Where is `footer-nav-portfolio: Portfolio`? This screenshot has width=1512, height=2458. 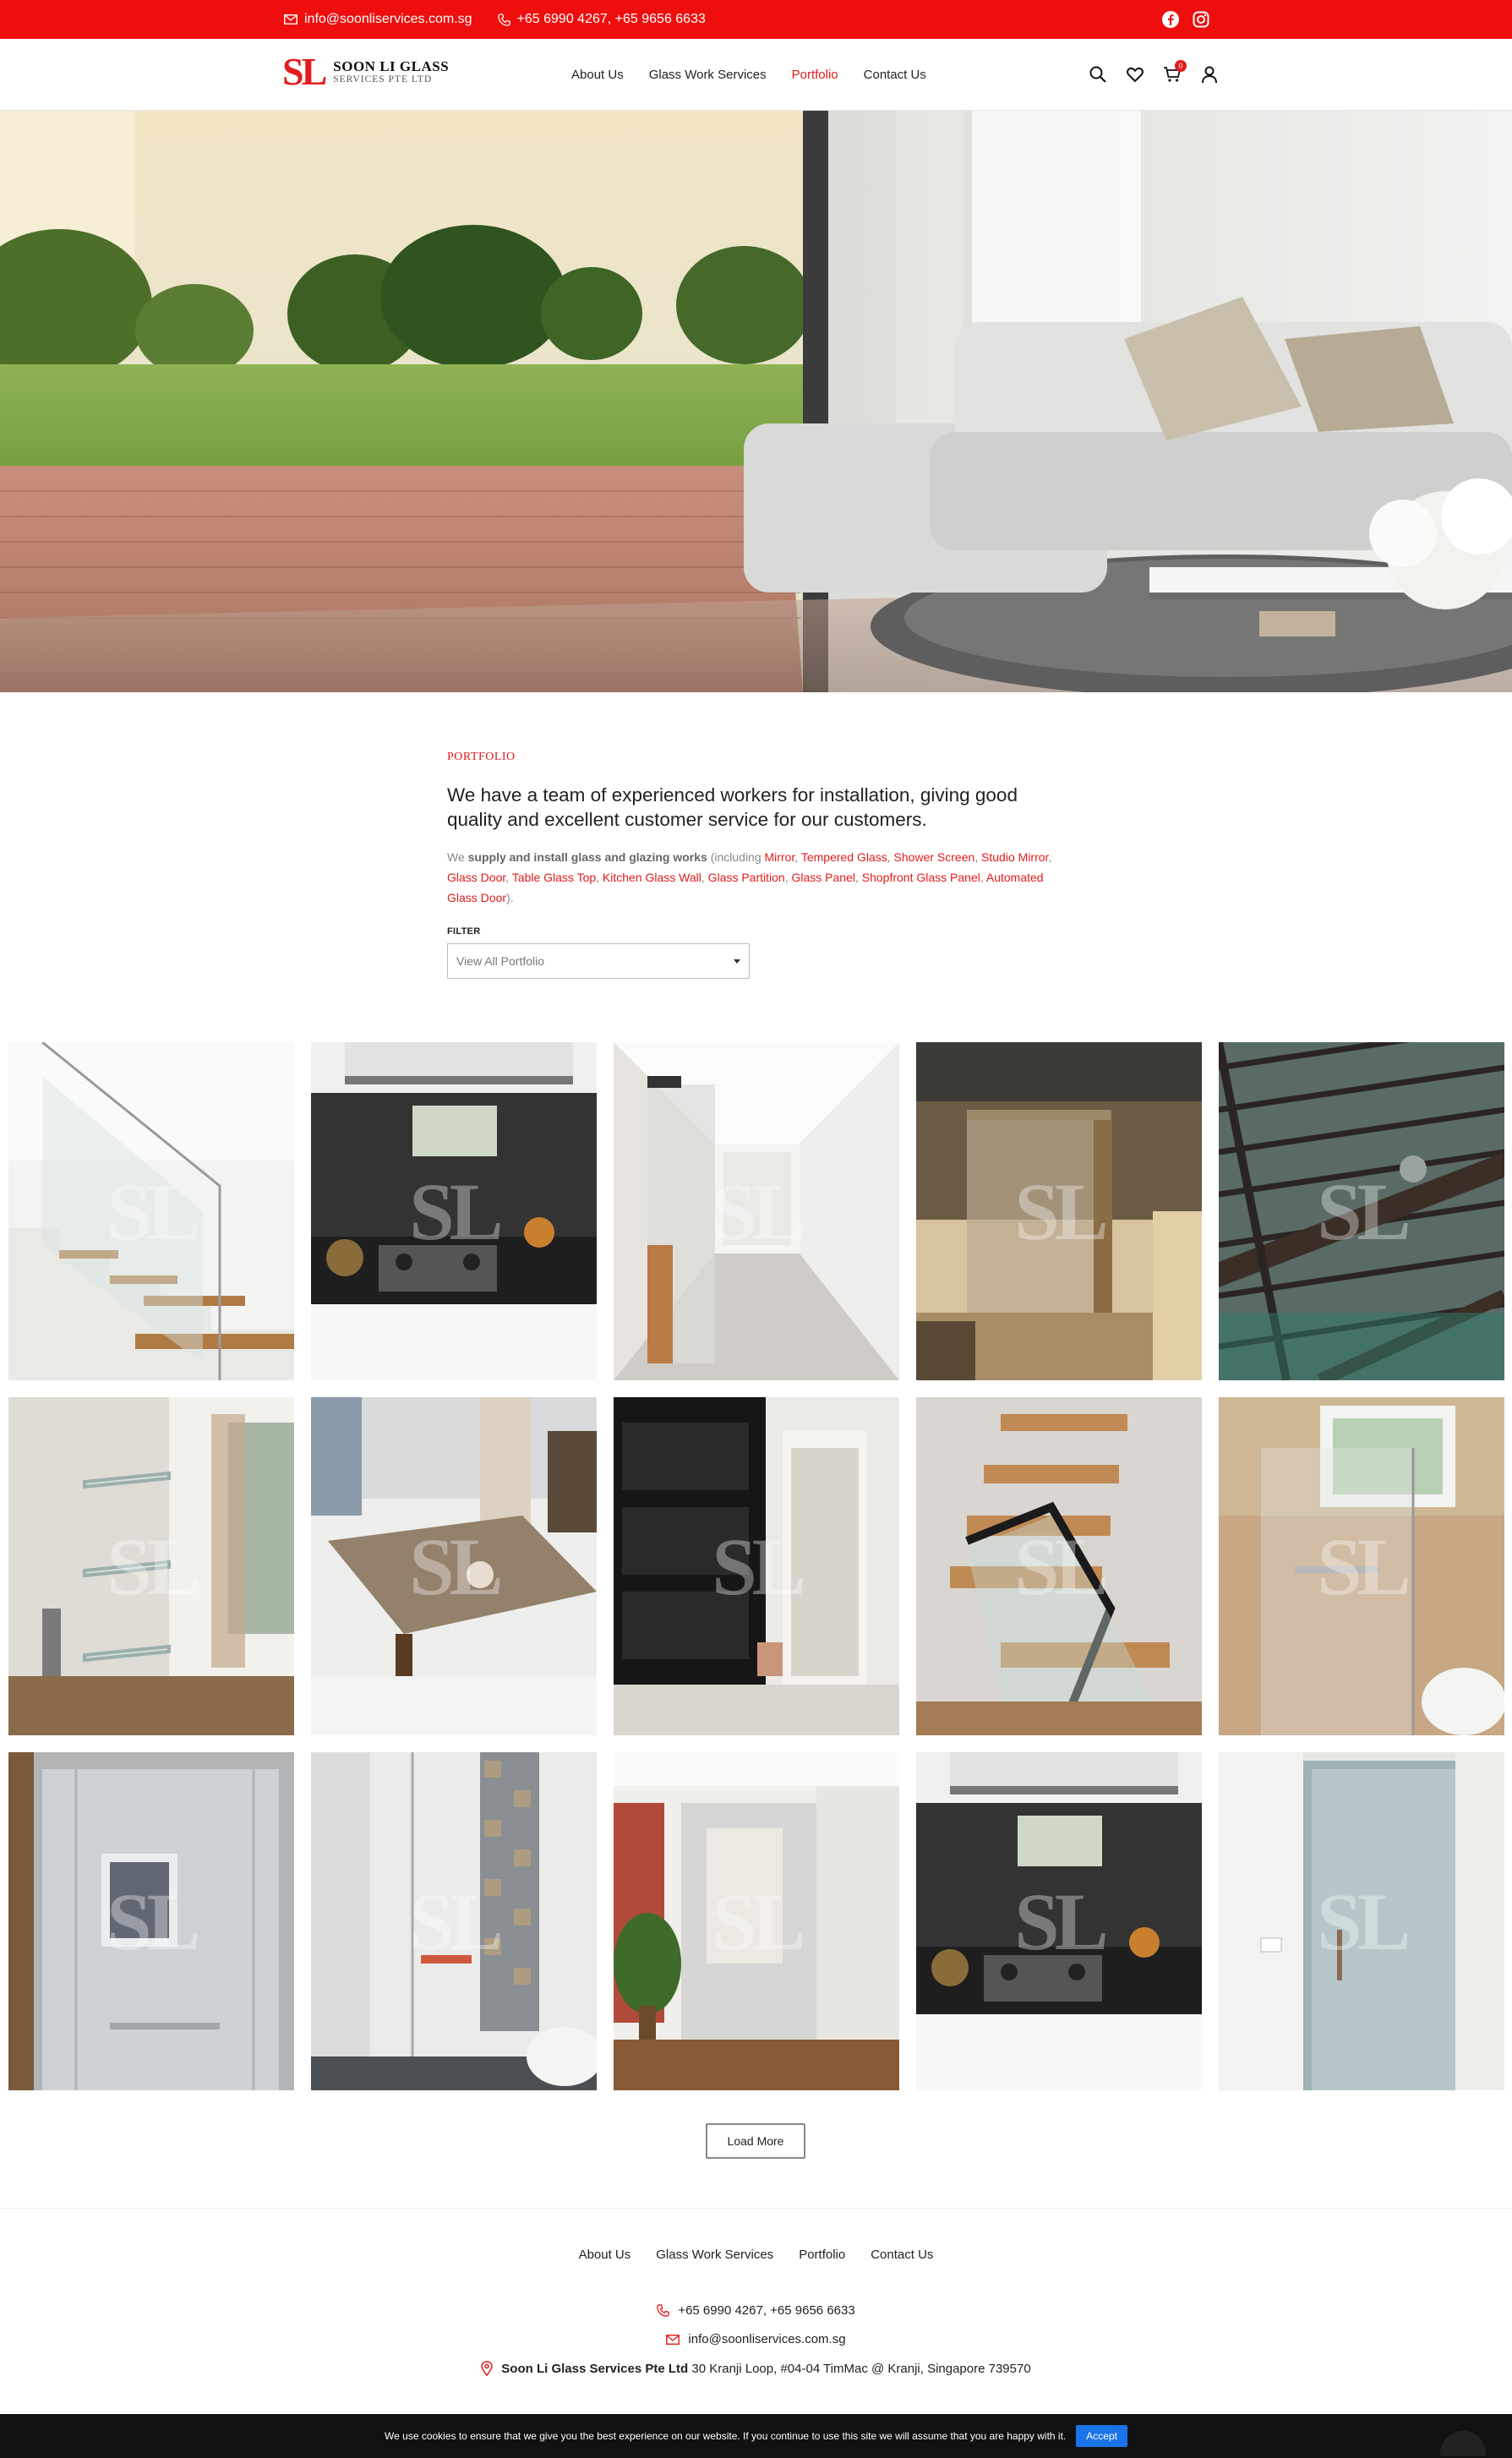
footer-nav-portfolio: Portfolio is located at coordinates (822, 2255).